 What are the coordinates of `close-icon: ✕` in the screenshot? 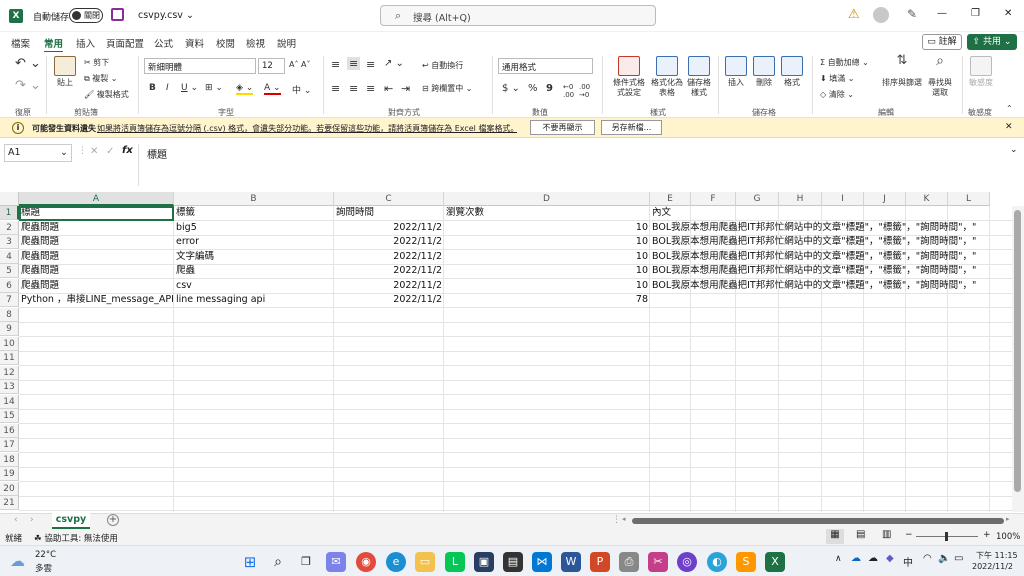 It's located at (1008, 13).